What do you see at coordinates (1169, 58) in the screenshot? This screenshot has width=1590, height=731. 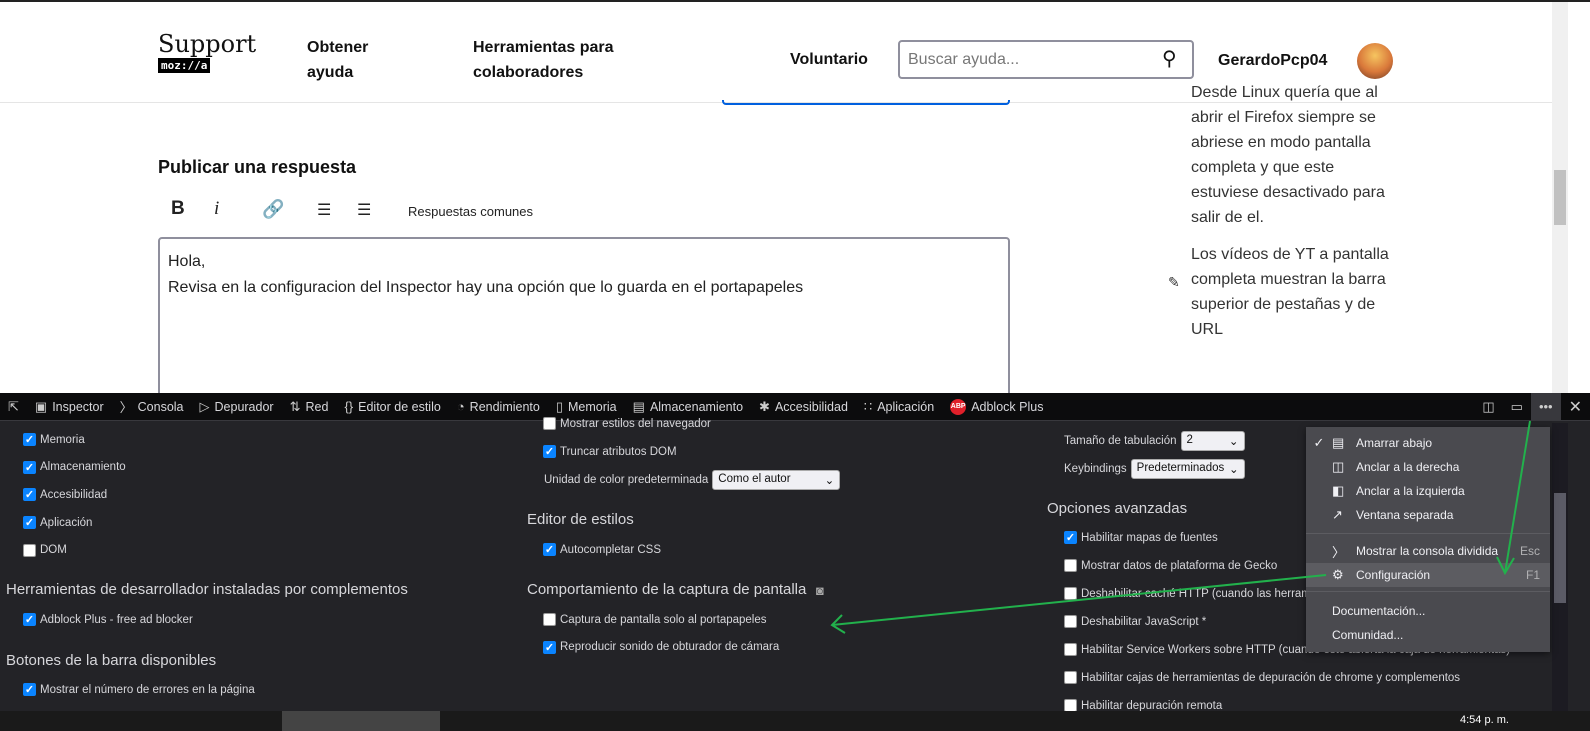 I see `search-icon: ⚲` at bounding box center [1169, 58].